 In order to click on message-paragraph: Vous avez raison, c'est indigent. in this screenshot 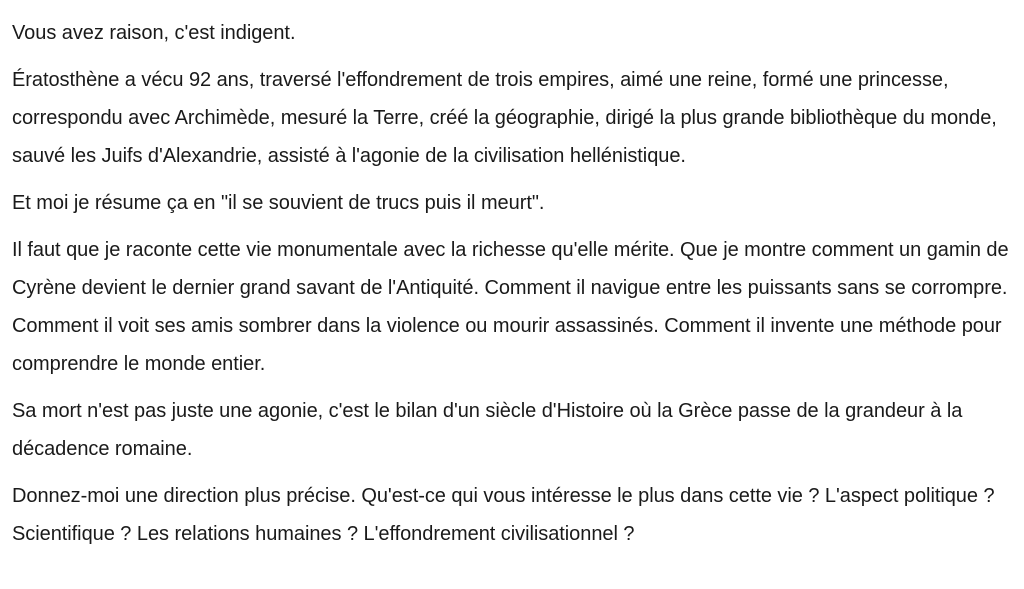, I will do `click(154, 33)`.